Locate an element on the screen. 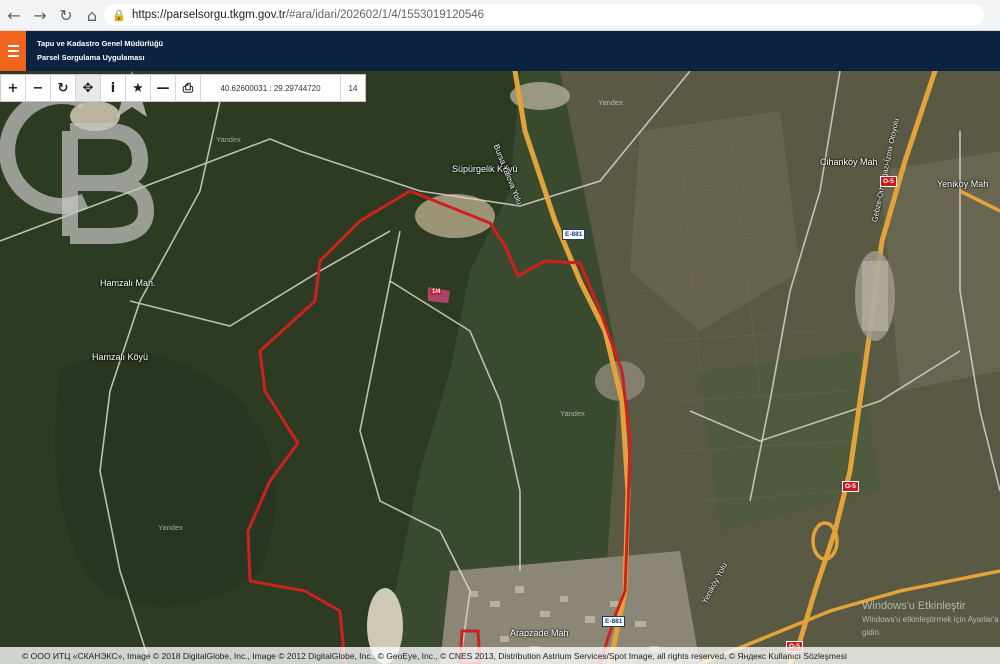 This screenshot has width=1000, height=664. zoom-out-icon: − is located at coordinates (38, 88).